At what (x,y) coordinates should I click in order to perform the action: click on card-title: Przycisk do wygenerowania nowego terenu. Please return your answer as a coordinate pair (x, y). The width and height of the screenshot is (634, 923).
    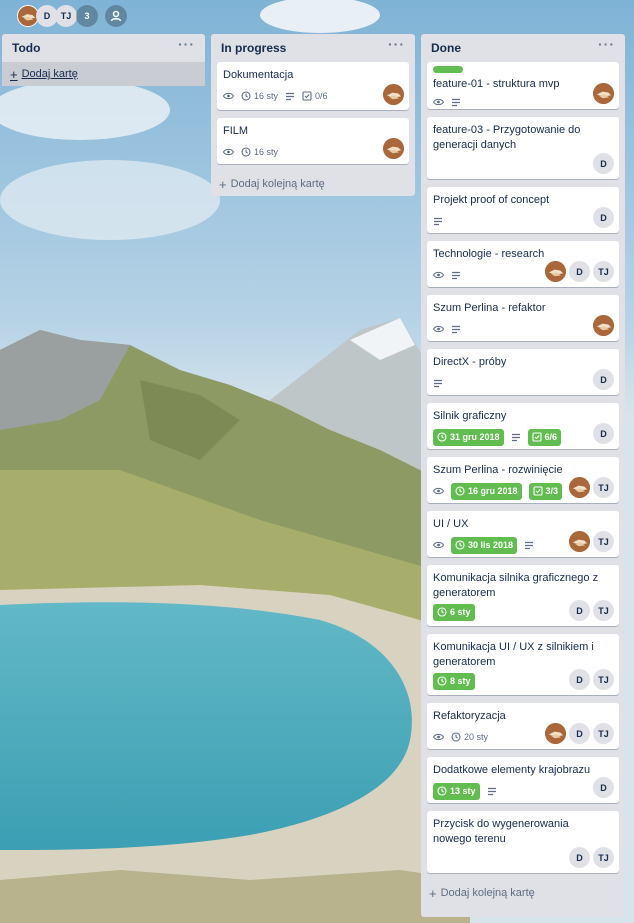
    Looking at the image, I should click on (501, 831).